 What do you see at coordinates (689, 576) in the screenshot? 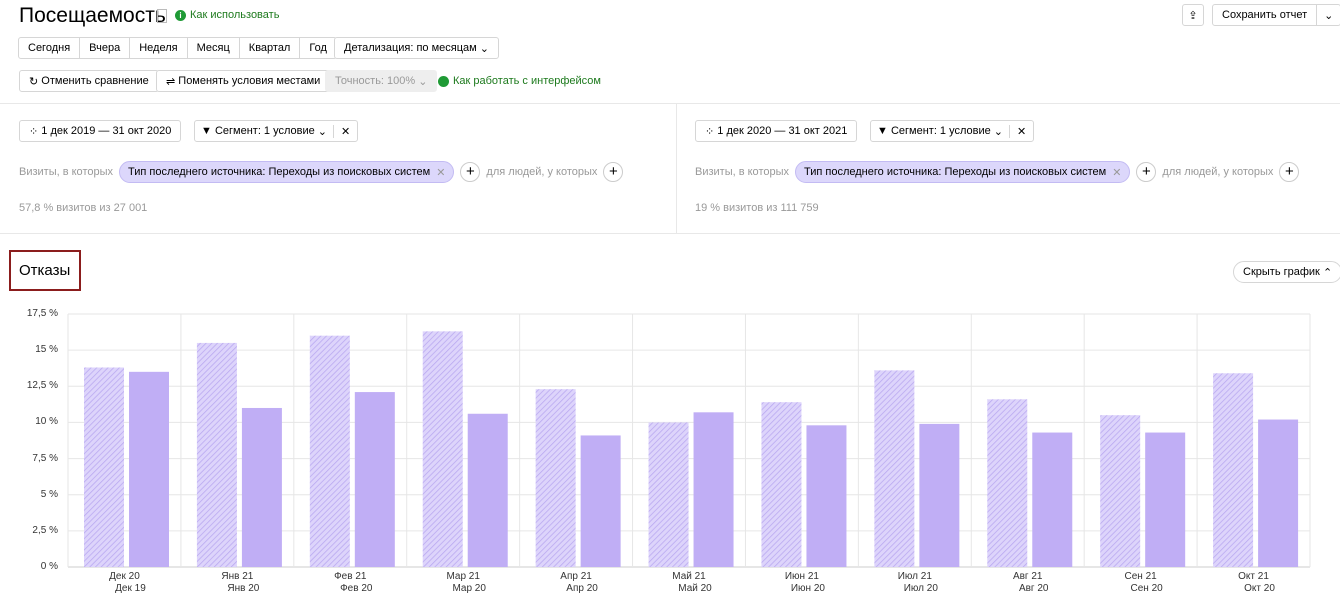
I see `x-tick-label: Май 21` at bounding box center [689, 576].